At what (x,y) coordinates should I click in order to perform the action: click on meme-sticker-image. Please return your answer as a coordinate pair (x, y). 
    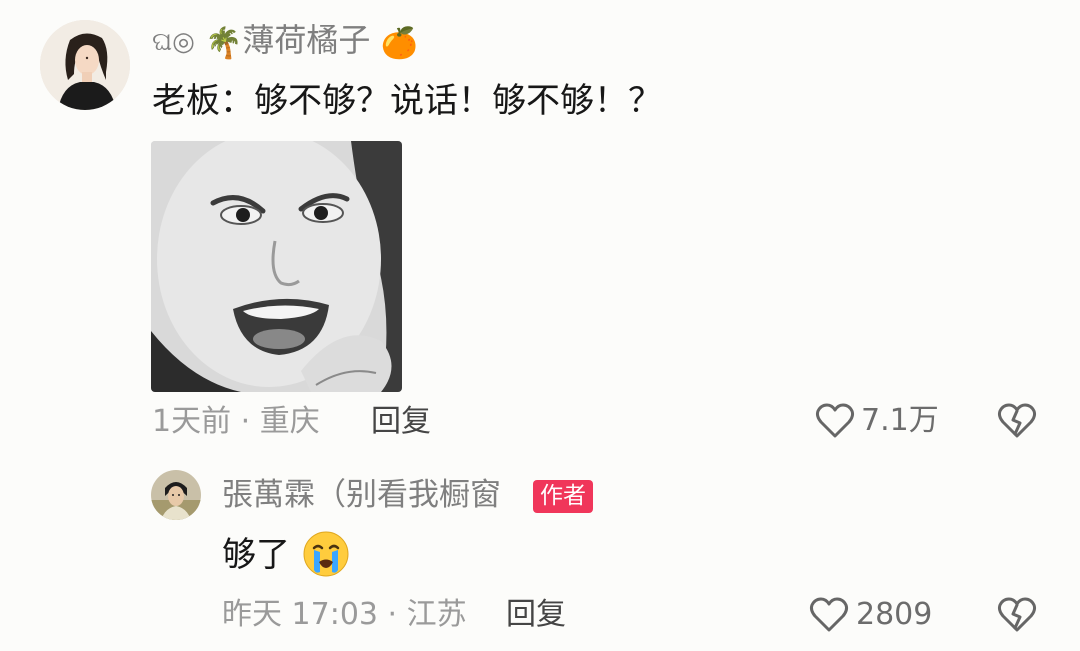
    Looking at the image, I should click on (276, 266).